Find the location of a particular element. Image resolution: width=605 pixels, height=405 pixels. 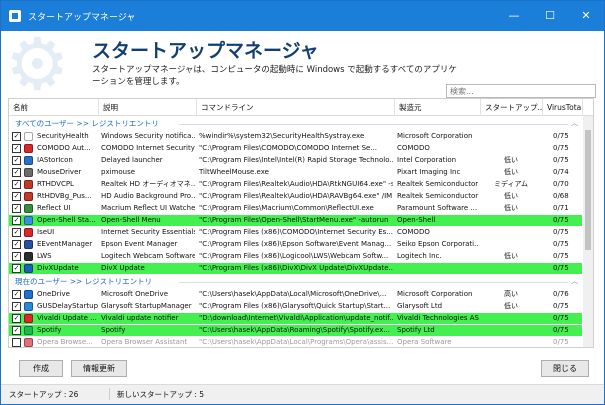

create-button: 作成 is located at coordinates (41, 368).